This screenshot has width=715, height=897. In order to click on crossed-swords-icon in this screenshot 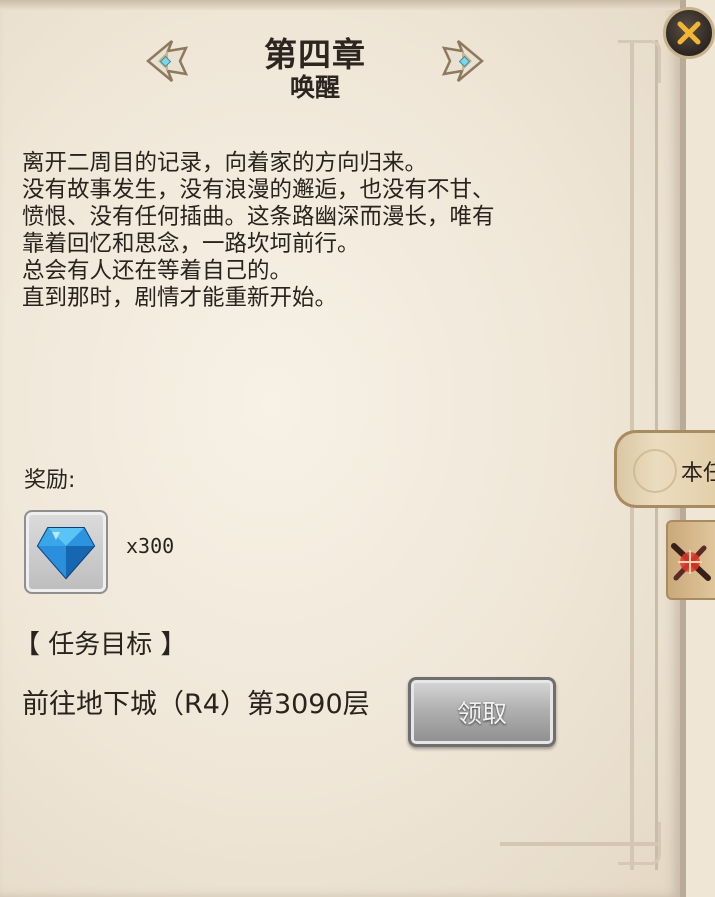, I will do `click(691, 562)`.